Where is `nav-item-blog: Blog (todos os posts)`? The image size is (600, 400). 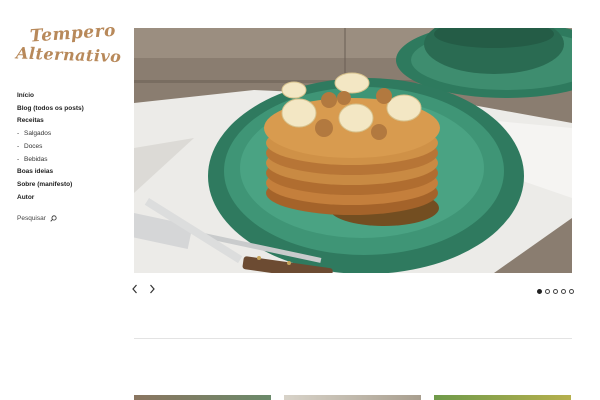 nav-item-blog: Blog (todos os posts) is located at coordinates (50, 109).